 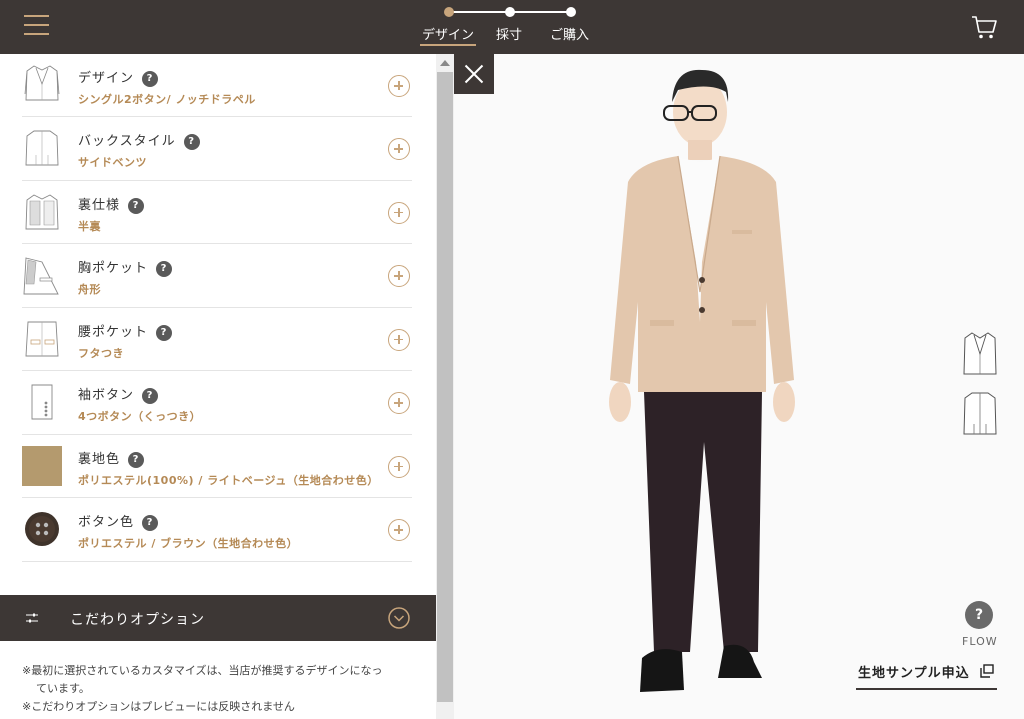 I want to click on option-title: 裏地色?, so click(x=111, y=458).